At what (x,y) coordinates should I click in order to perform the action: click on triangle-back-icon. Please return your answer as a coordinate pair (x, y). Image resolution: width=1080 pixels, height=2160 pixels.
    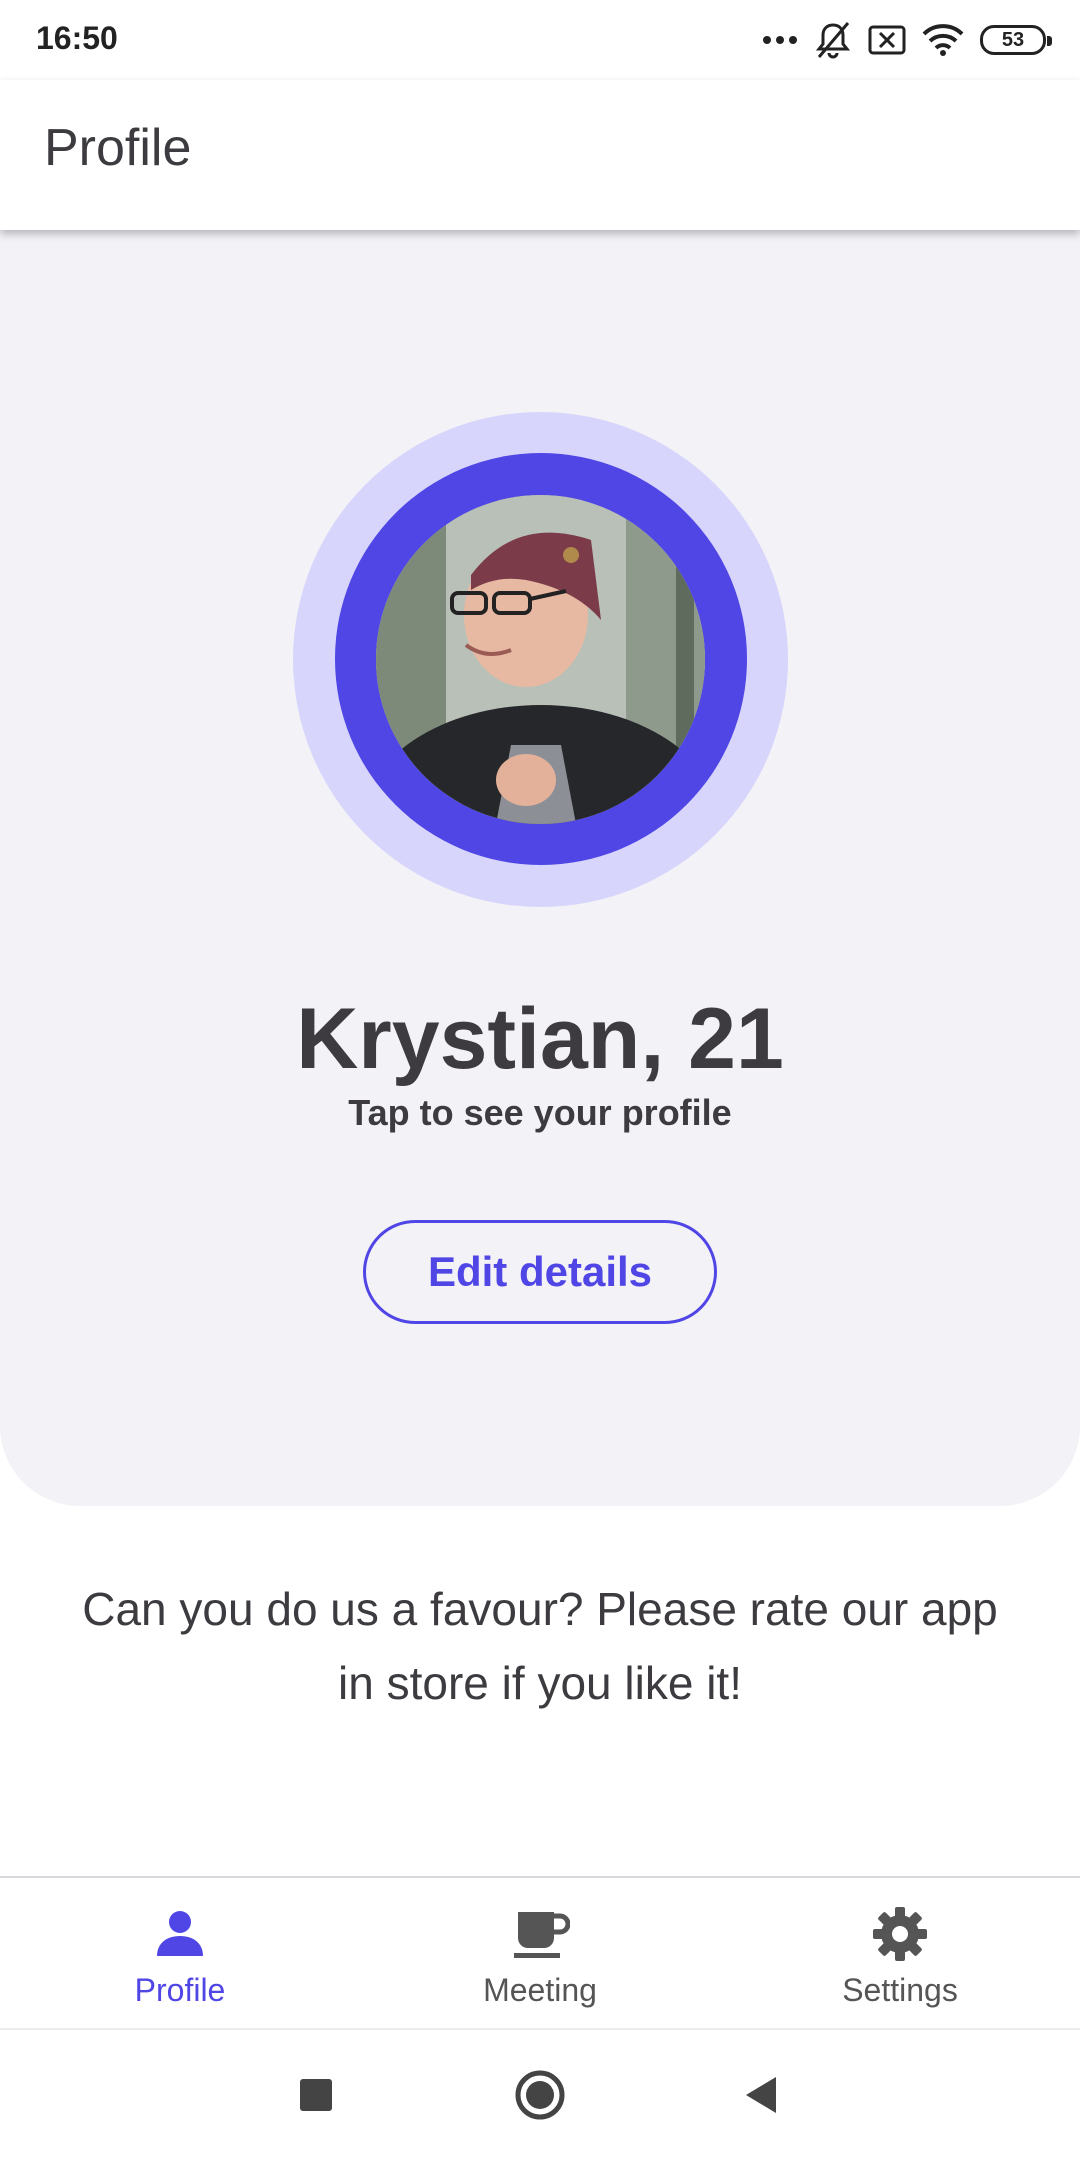
    Looking at the image, I should click on (764, 2095).